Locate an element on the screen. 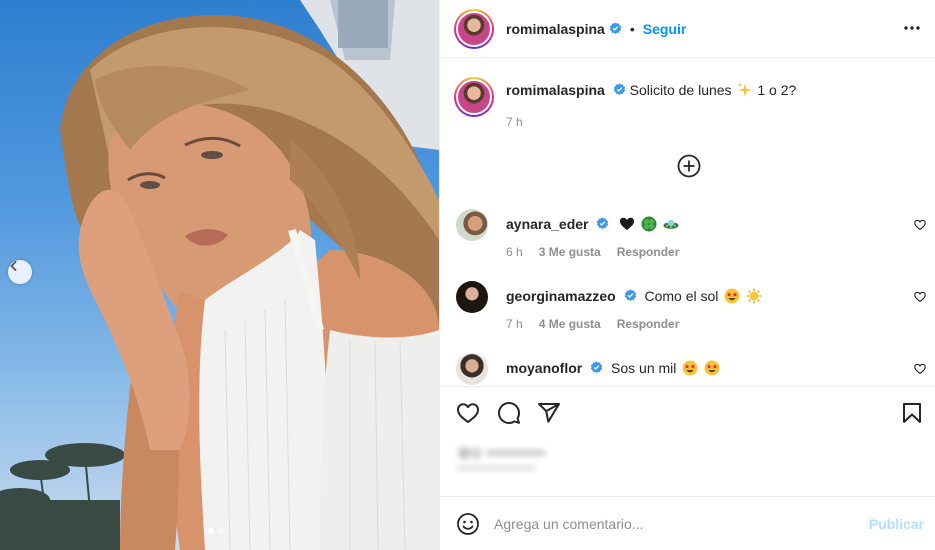 The width and height of the screenshot is (935, 550). post-header: romimalaspina • Seguir is located at coordinates (687, 29).